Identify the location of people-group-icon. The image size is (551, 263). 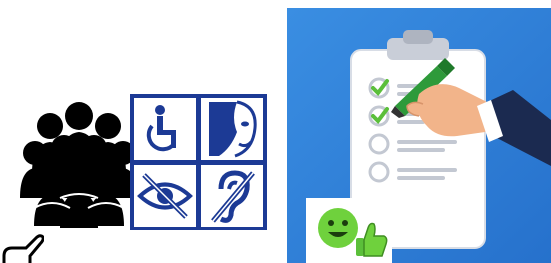
(79, 163).